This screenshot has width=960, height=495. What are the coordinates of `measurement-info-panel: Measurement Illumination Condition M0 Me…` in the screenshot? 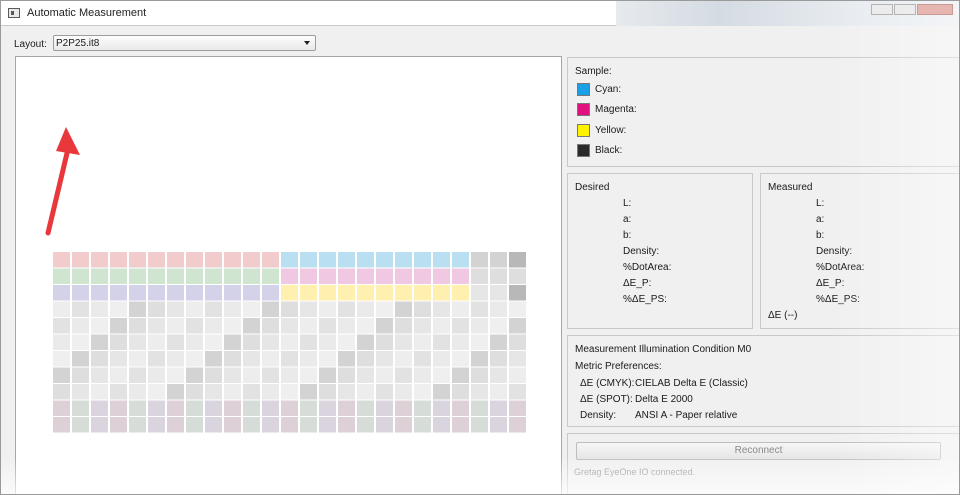 It's located at (763, 381).